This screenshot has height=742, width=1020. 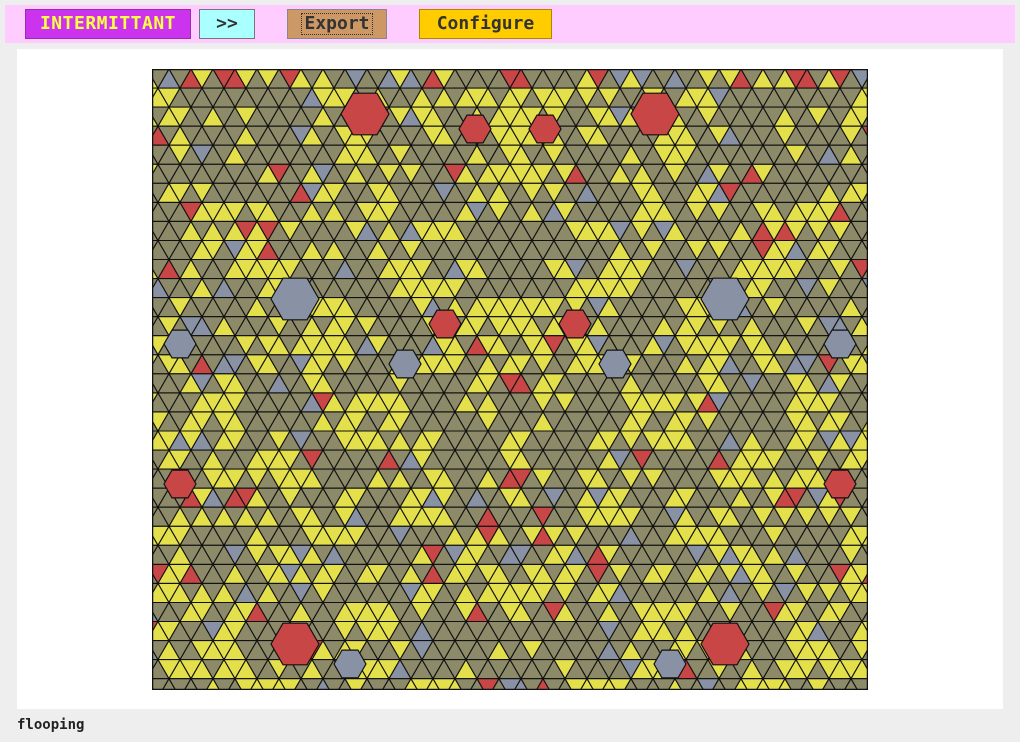 What do you see at coordinates (485, 24) in the screenshot?
I see `configure-button: Configure` at bounding box center [485, 24].